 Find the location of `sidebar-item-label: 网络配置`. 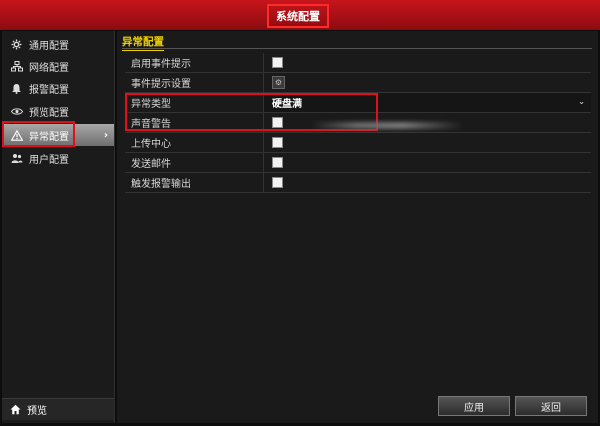

sidebar-item-label: 网络配置 is located at coordinates (49, 68).